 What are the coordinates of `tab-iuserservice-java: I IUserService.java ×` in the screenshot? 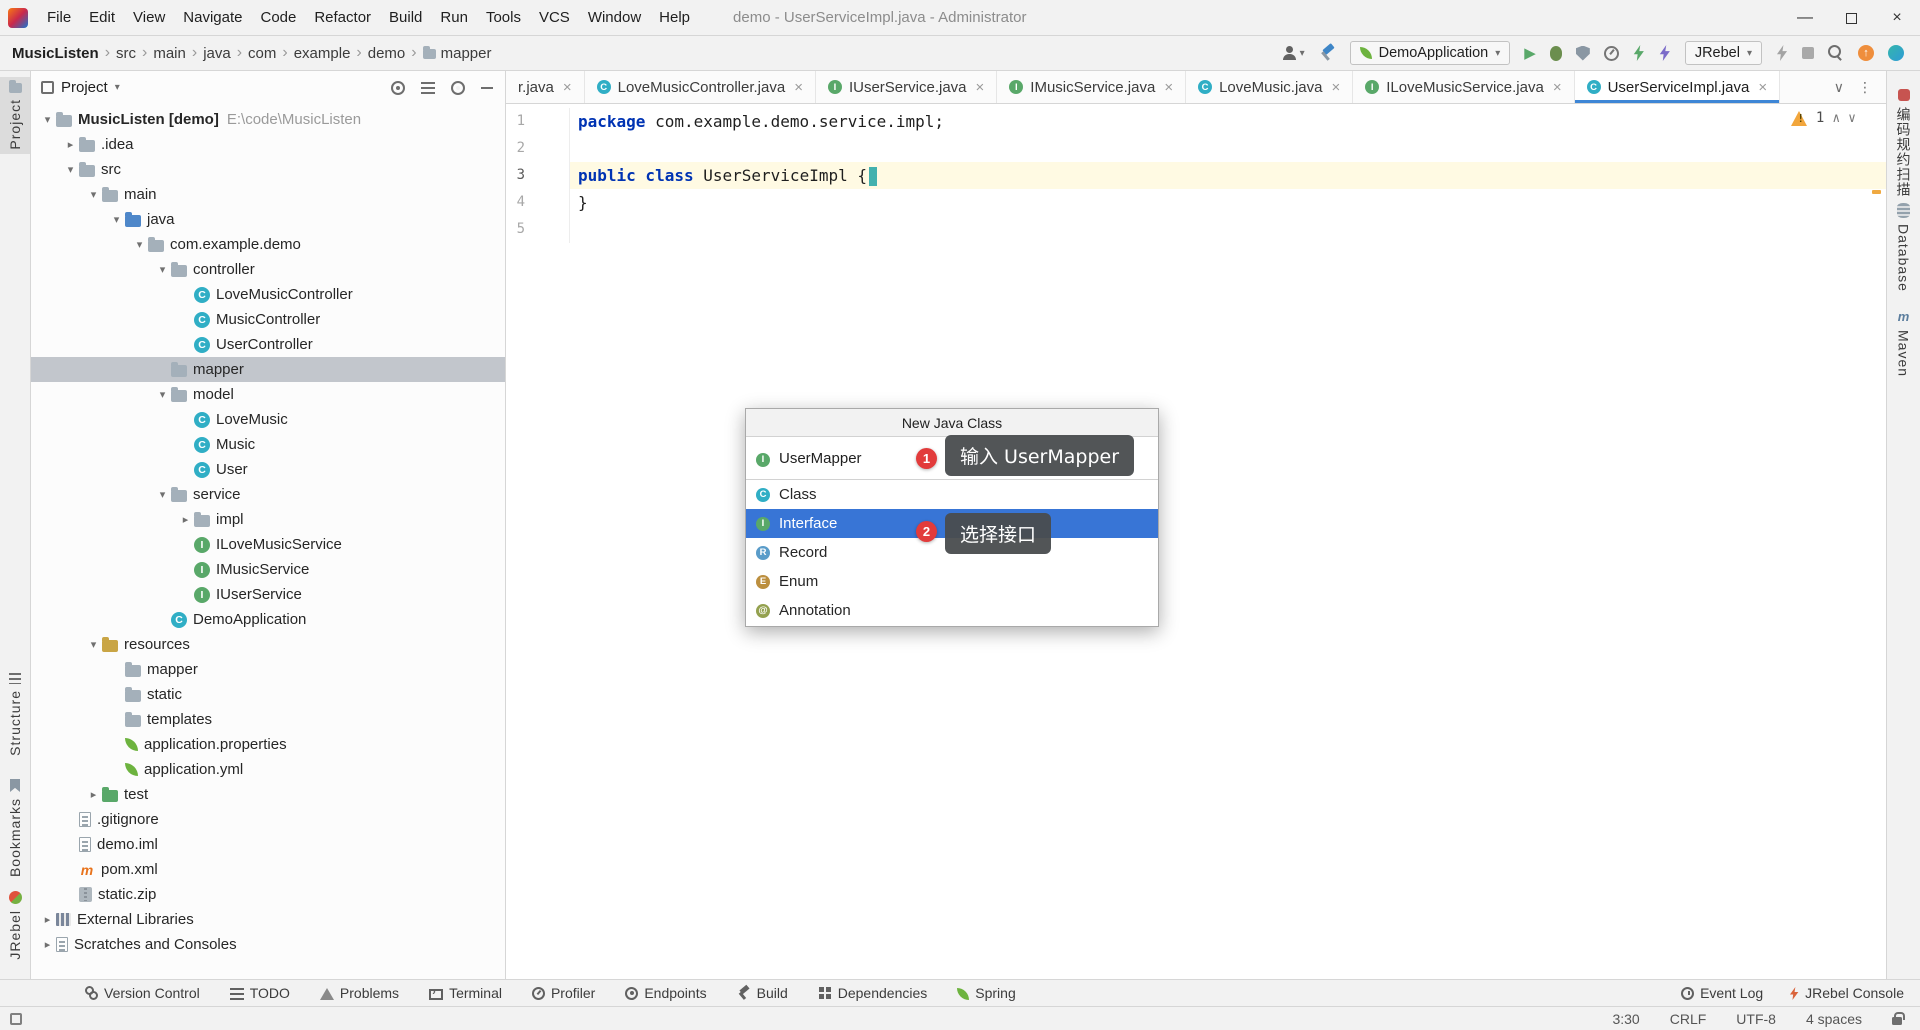 It's located at (907, 87).